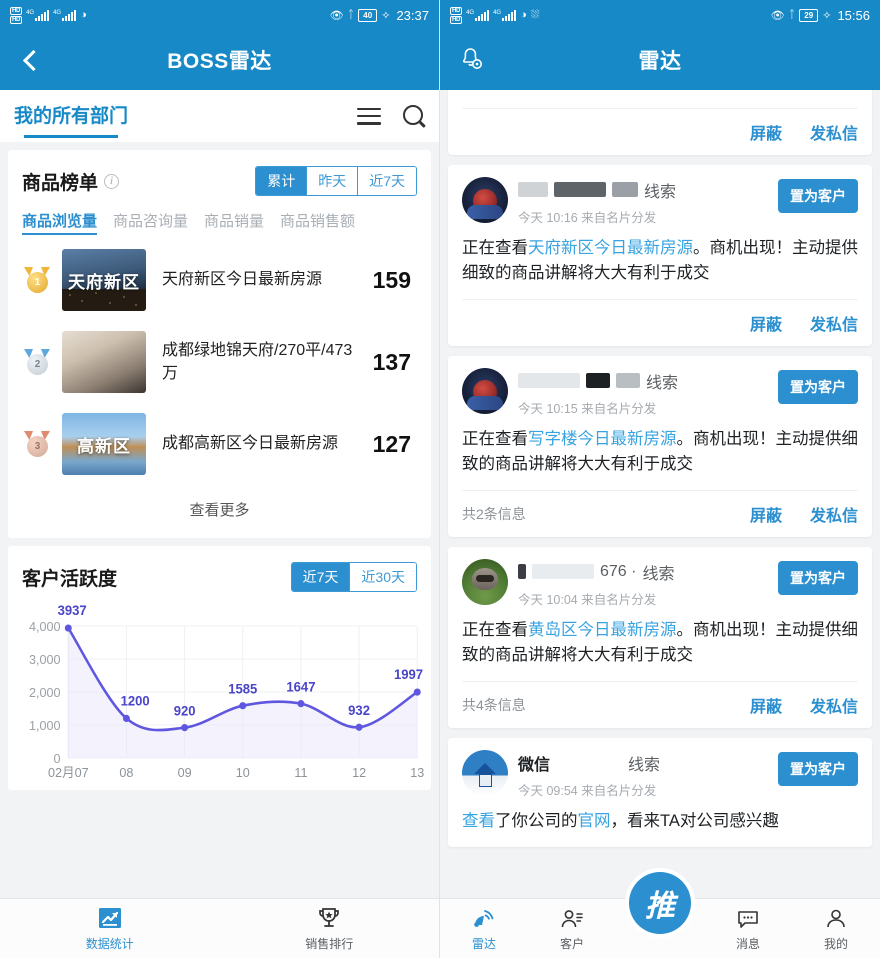 The image size is (880, 958). Describe the element at coordinates (386, 181) in the screenshot. I see `rank-range-7days: 近7天` at that location.